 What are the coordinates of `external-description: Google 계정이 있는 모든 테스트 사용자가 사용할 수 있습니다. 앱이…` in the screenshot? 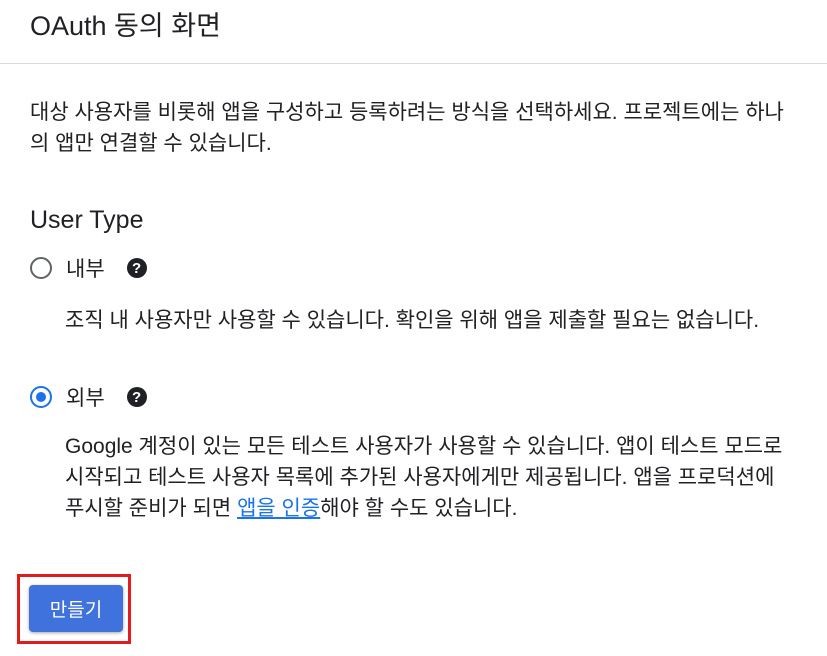 It's located at (430, 477).